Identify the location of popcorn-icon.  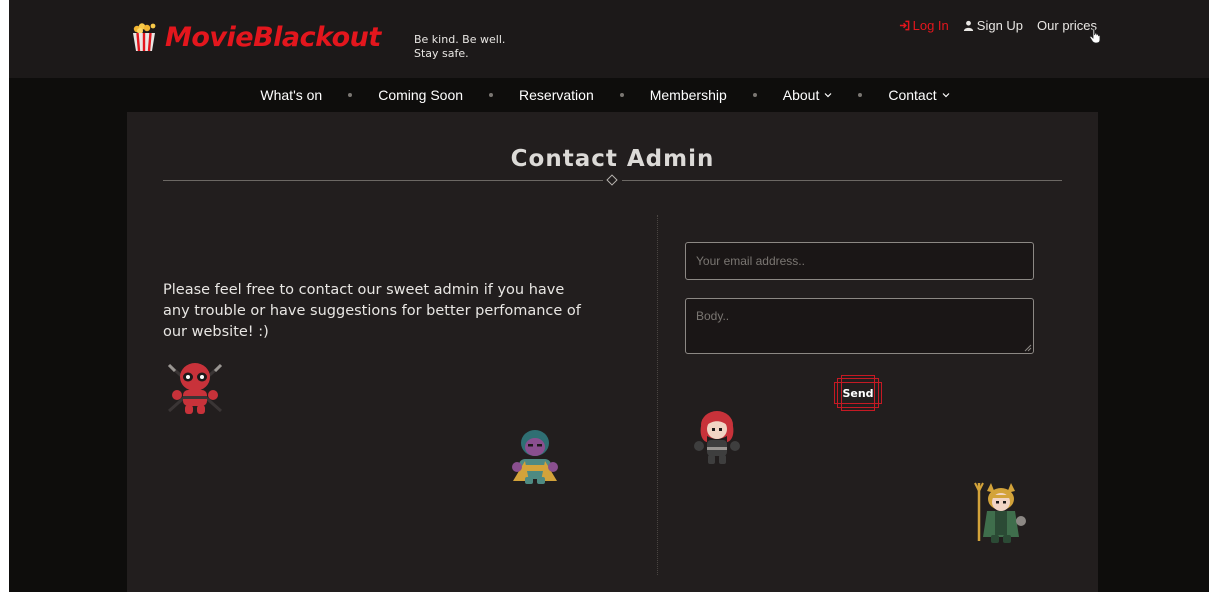
(144, 37).